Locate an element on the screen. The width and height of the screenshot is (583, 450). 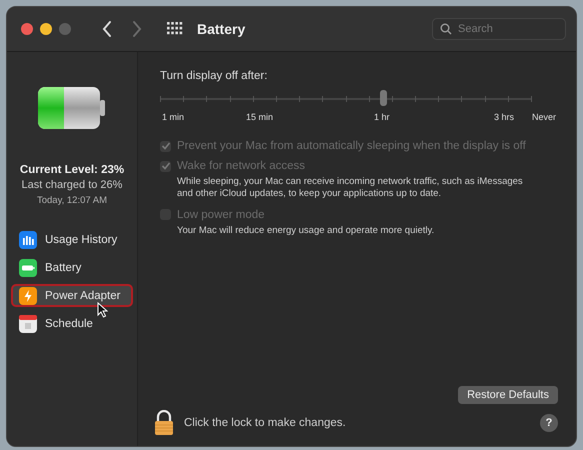
display-off-slider is located at coordinates (346, 99).